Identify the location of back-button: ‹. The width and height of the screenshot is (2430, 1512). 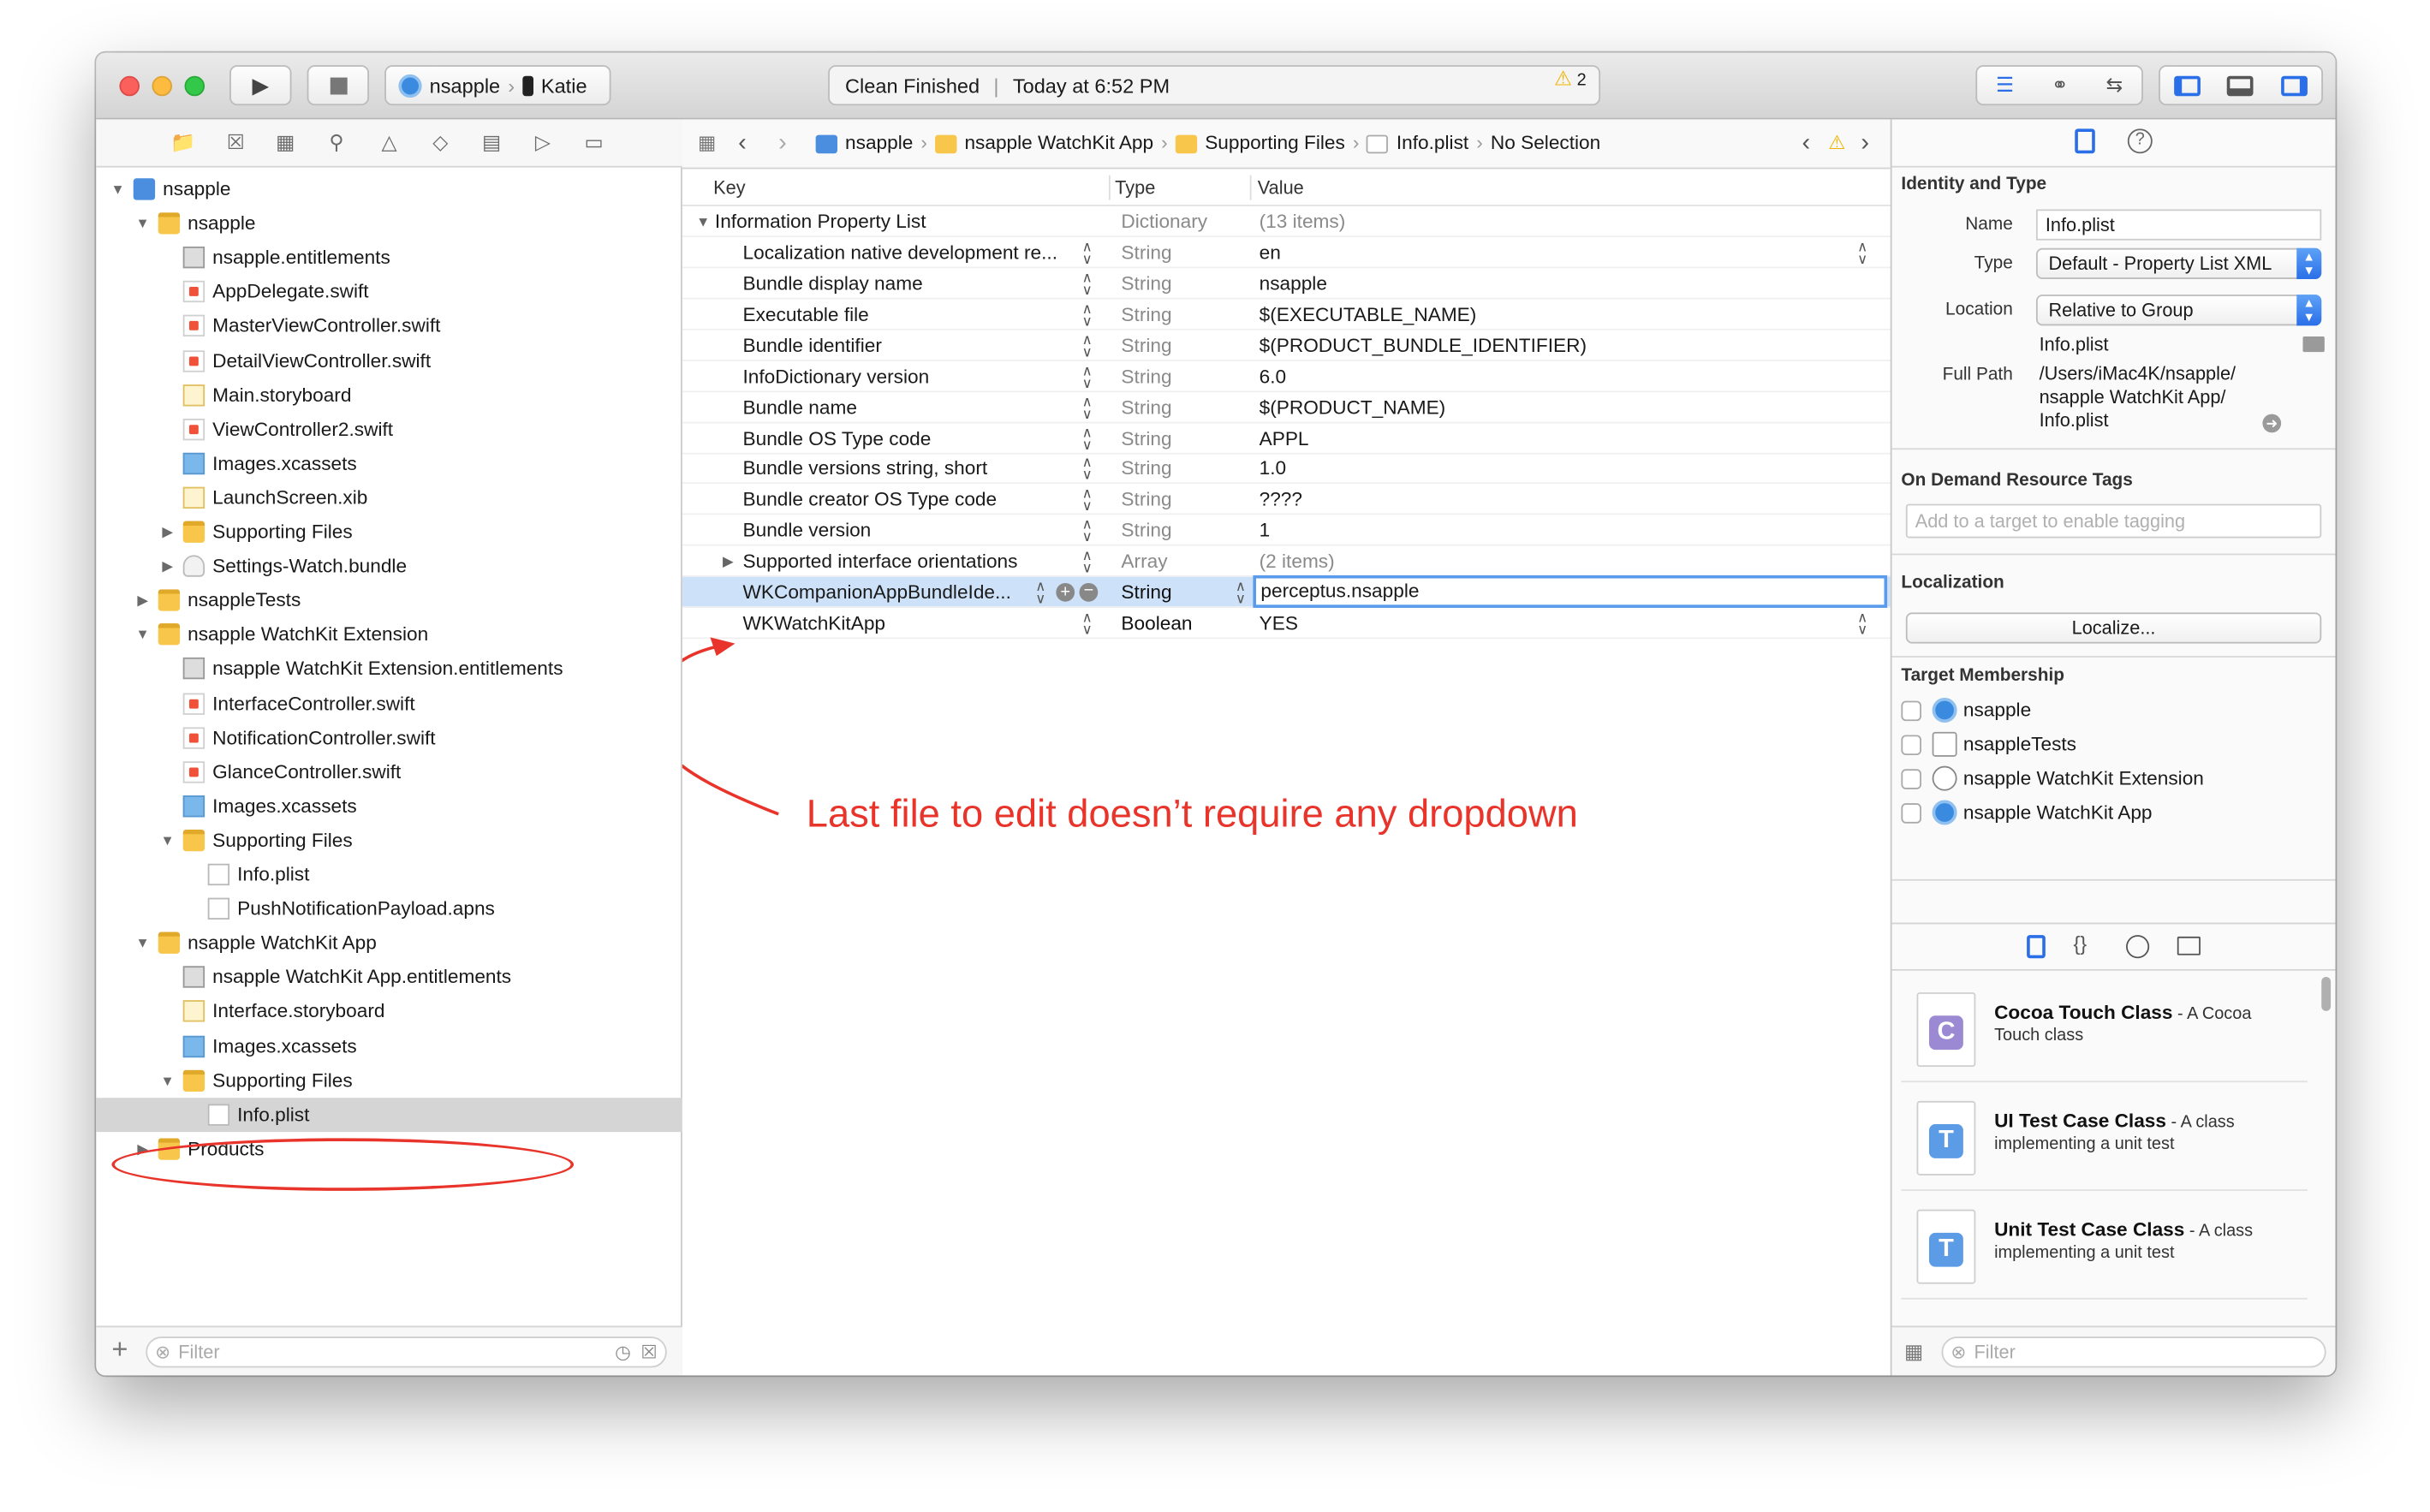
(742, 143).